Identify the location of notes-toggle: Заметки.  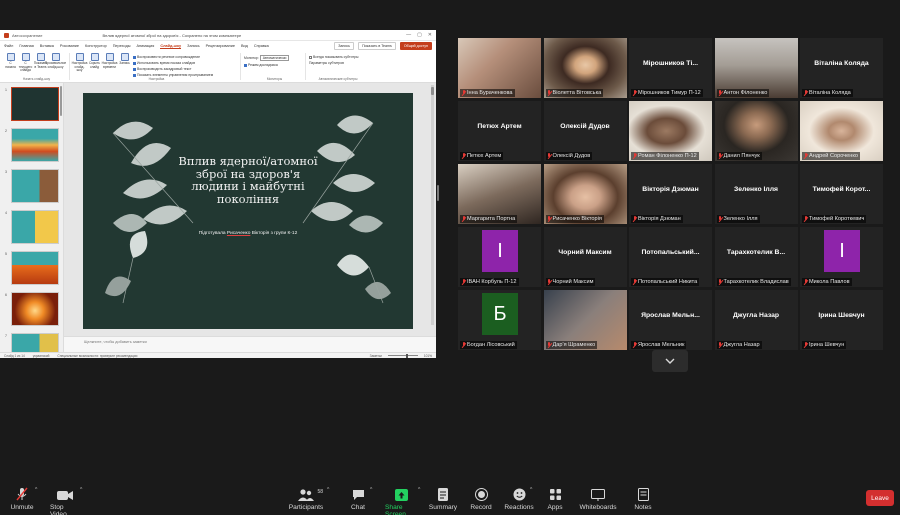
(376, 356).